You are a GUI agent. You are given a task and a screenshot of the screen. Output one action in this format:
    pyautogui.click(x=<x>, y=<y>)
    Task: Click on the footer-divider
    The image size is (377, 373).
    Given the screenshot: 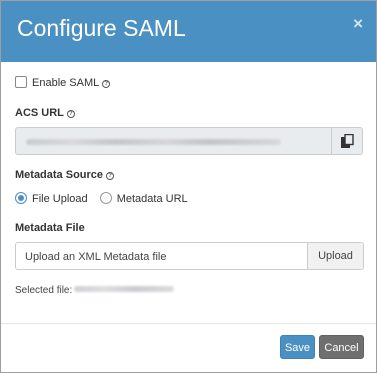 What is the action you would take?
    pyautogui.click(x=188, y=323)
    